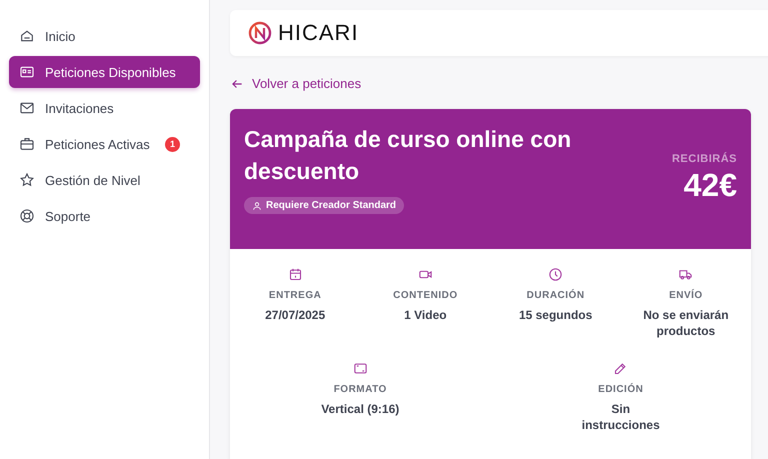 This screenshot has width=768, height=459. I want to click on card-icon, so click(27, 72).